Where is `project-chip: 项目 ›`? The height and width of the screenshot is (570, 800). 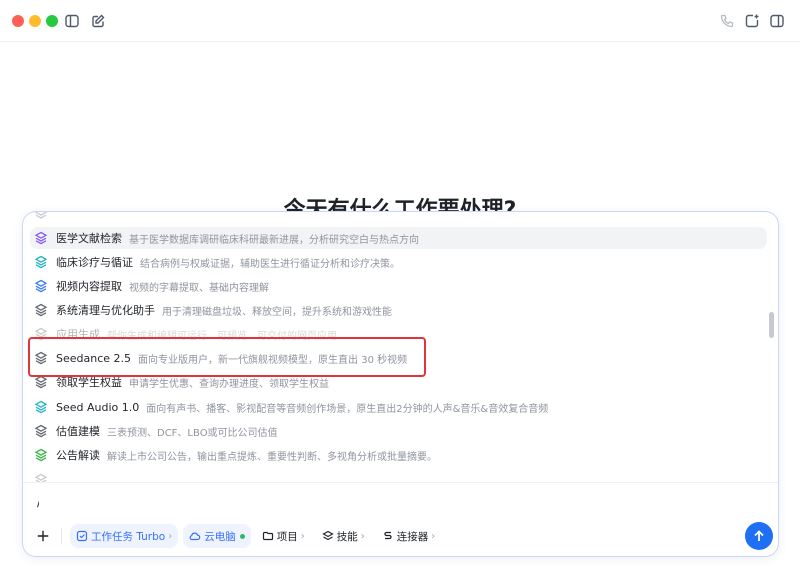
project-chip: 项目 › is located at coordinates (283, 536).